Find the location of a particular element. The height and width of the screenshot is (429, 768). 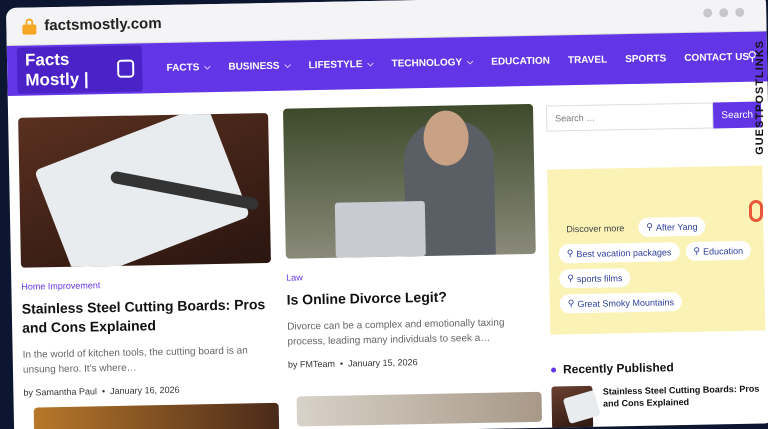

post-category: Home Improvement is located at coordinates (146, 284).